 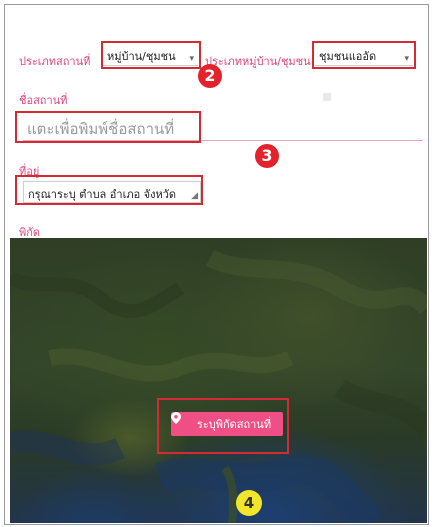 I want to click on highlight-place-name, so click(x=108, y=127).